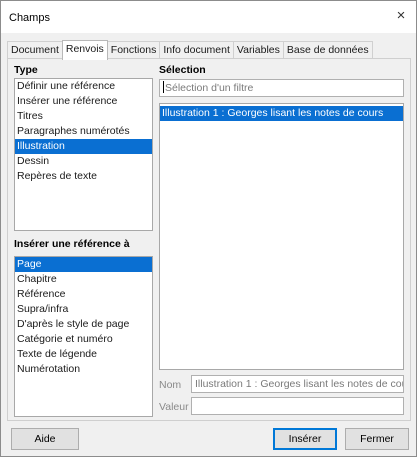 The width and height of the screenshot is (417, 457). I want to click on tab-fonctions: Fonctions, so click(133, 50).